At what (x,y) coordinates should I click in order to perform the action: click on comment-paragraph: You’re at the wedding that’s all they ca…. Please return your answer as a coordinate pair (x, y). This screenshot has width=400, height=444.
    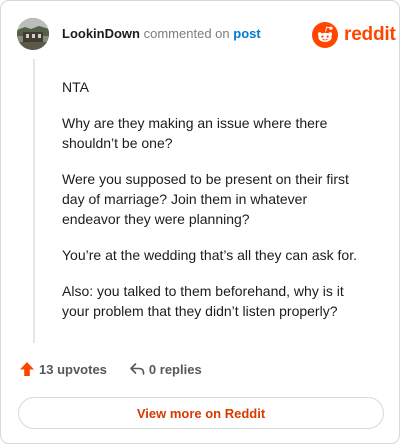
    Looking at the image, I should click on (209, 255).